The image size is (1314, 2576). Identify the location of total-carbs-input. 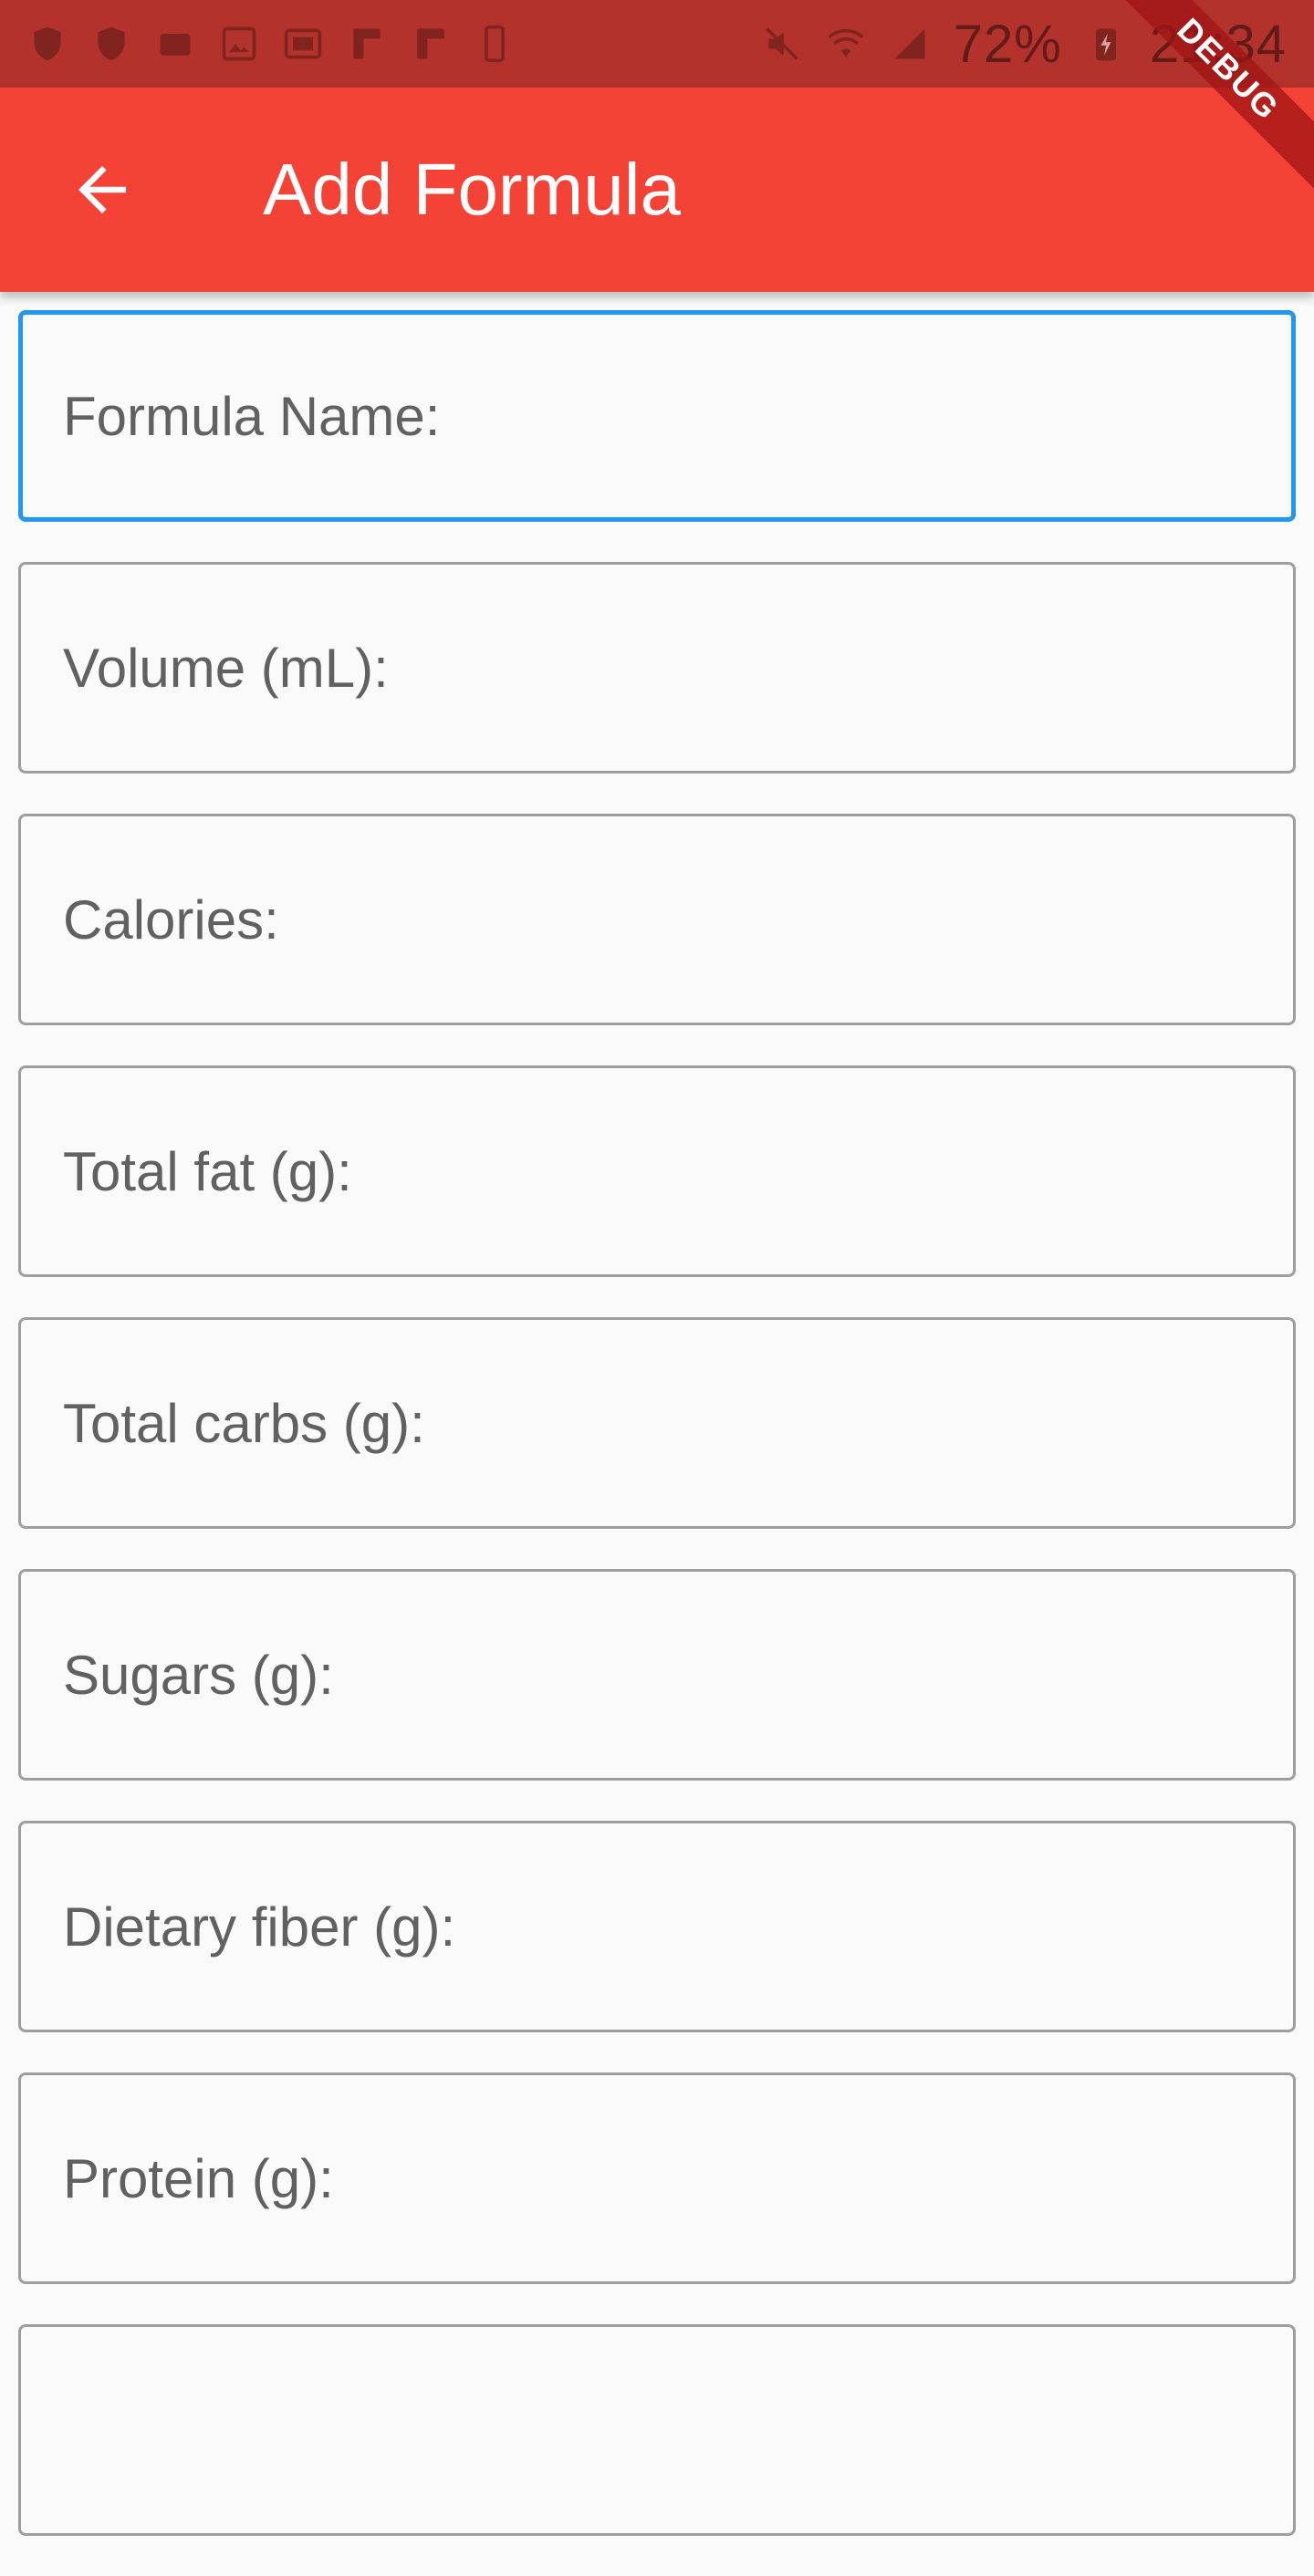
(678, 1423).